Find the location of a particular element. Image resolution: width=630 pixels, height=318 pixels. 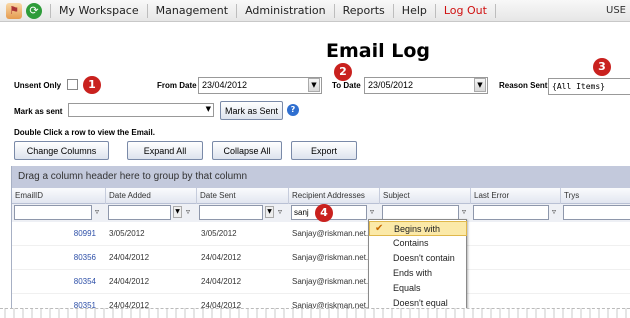

from-date-dropdown-icon: ▼ is located at coordinates (314, 85).